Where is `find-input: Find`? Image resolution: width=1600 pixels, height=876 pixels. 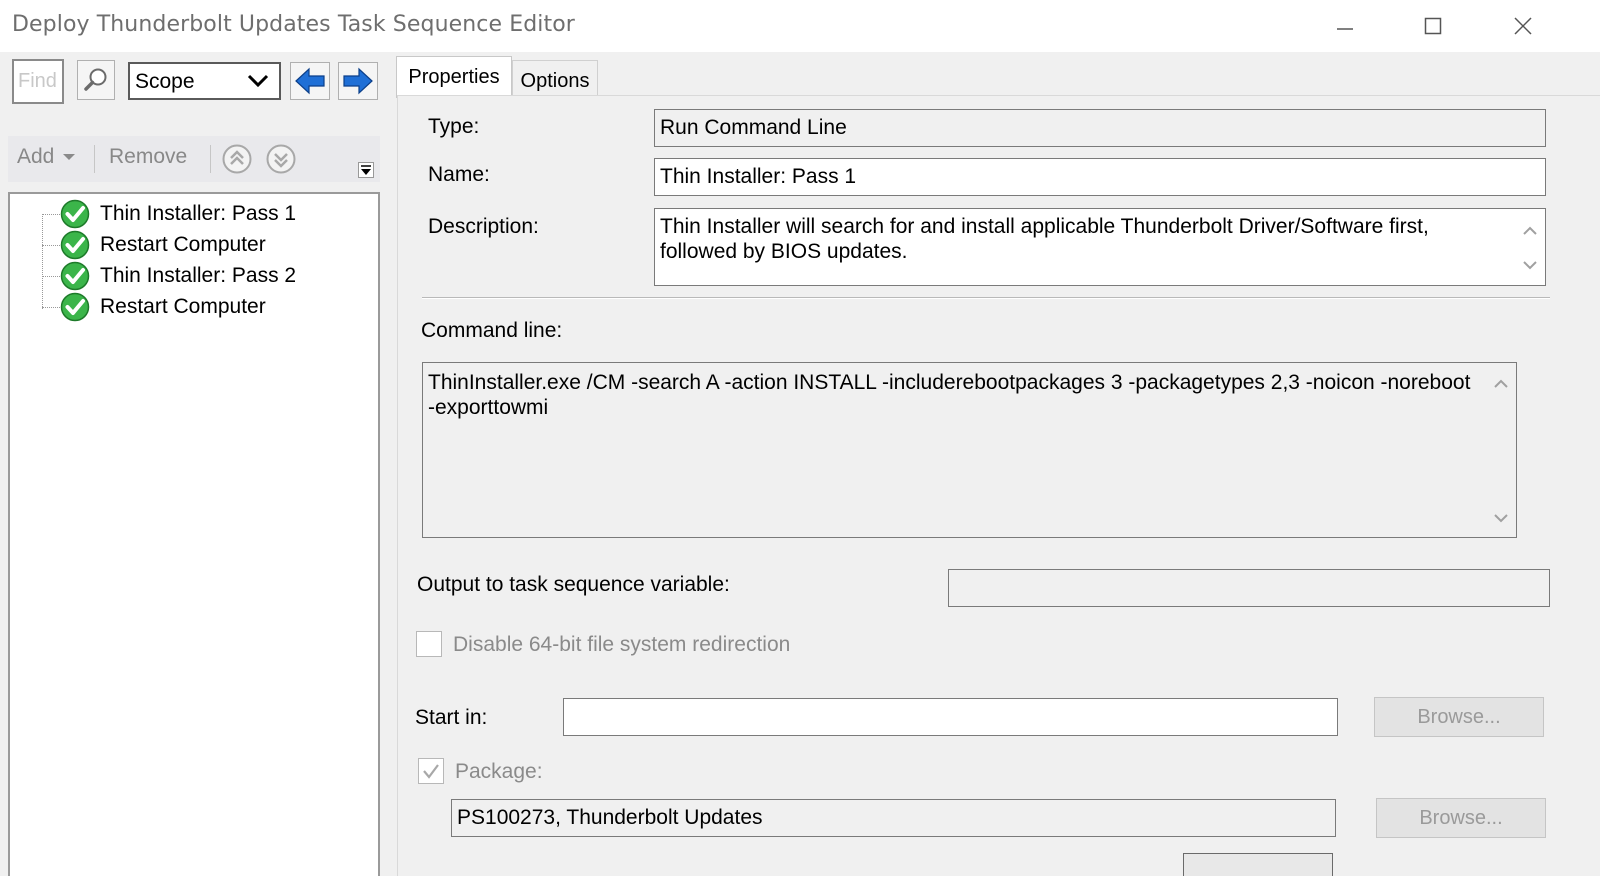
find-input: Find is located at coordinates (38, 81).